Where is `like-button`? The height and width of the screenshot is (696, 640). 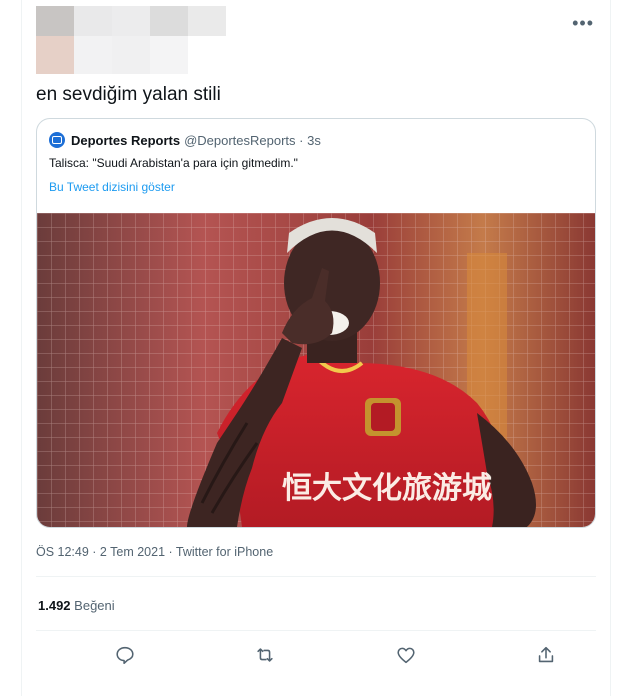 like-button is located at coordinates (406, 655).